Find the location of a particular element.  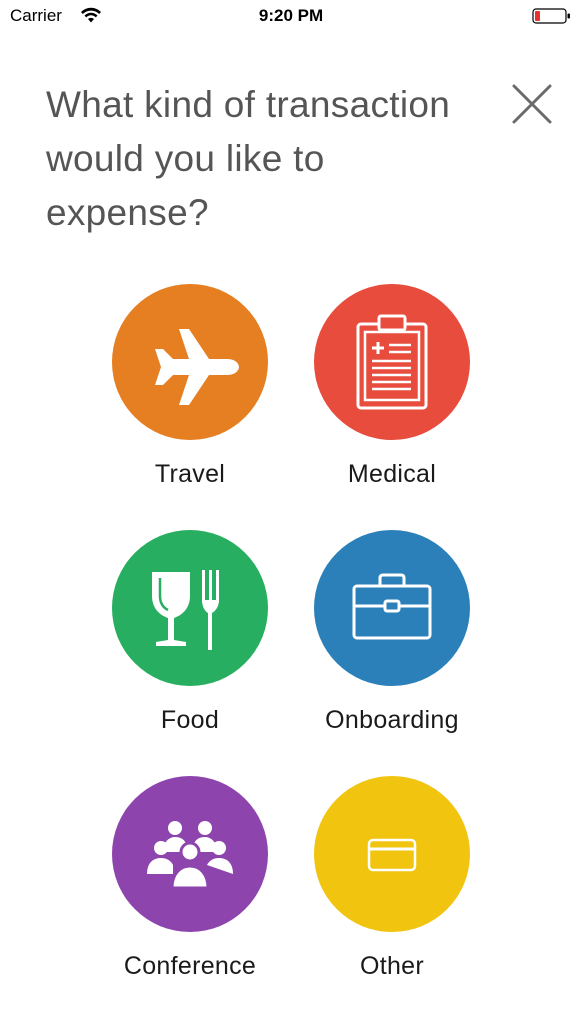

group-icon is located at coordinates (190, 855).